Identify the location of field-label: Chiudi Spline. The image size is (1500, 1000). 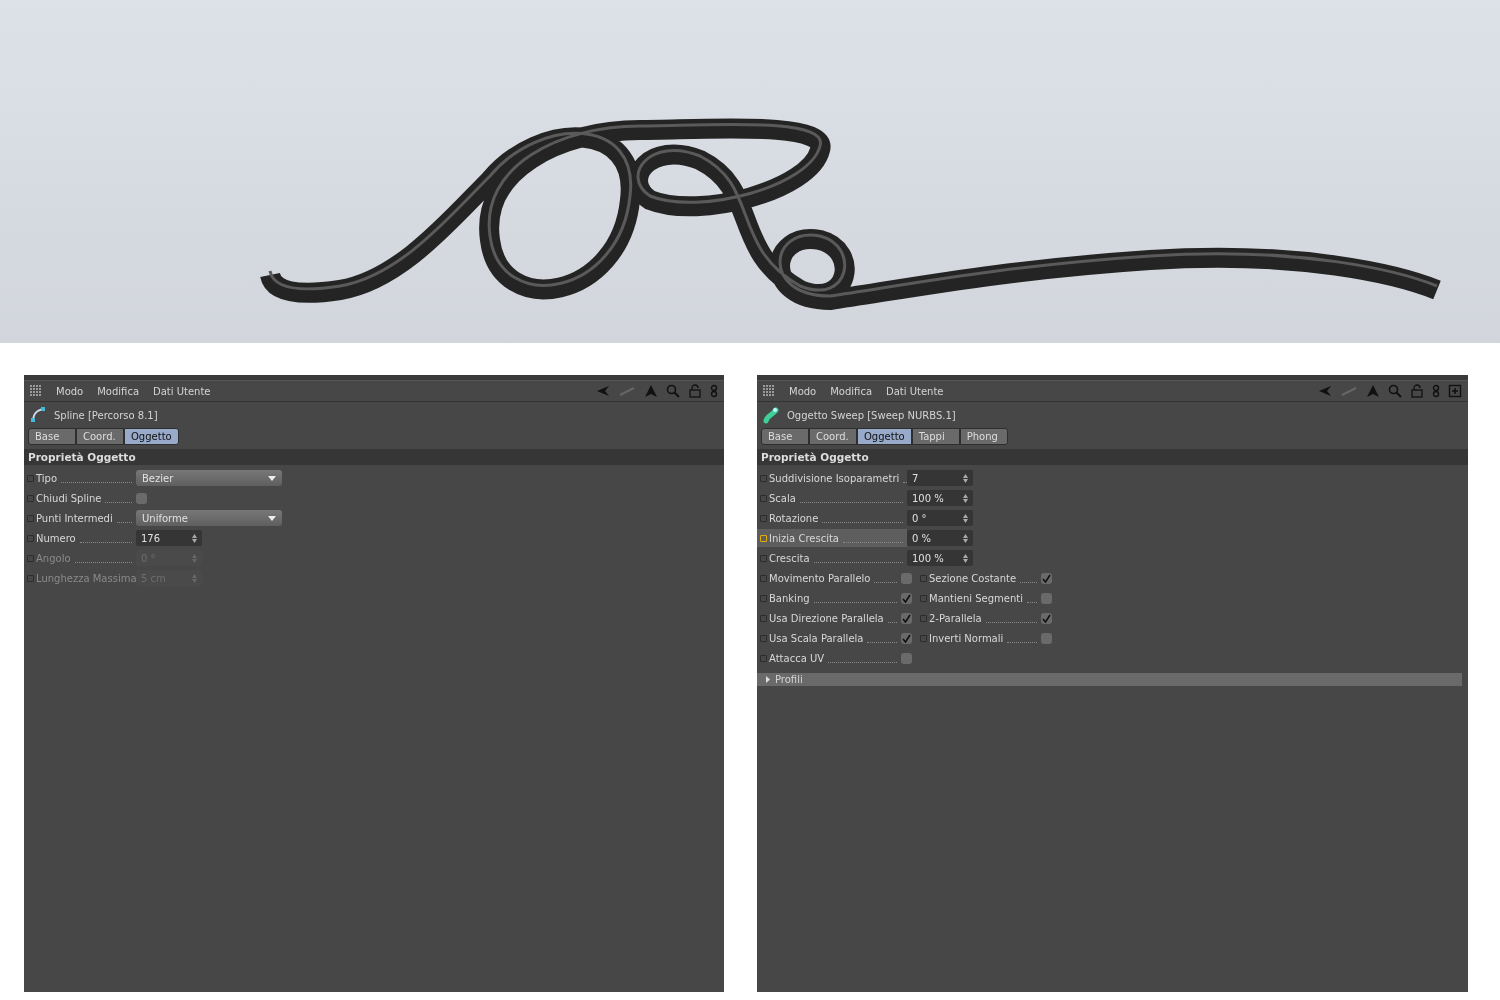
(69, 498).